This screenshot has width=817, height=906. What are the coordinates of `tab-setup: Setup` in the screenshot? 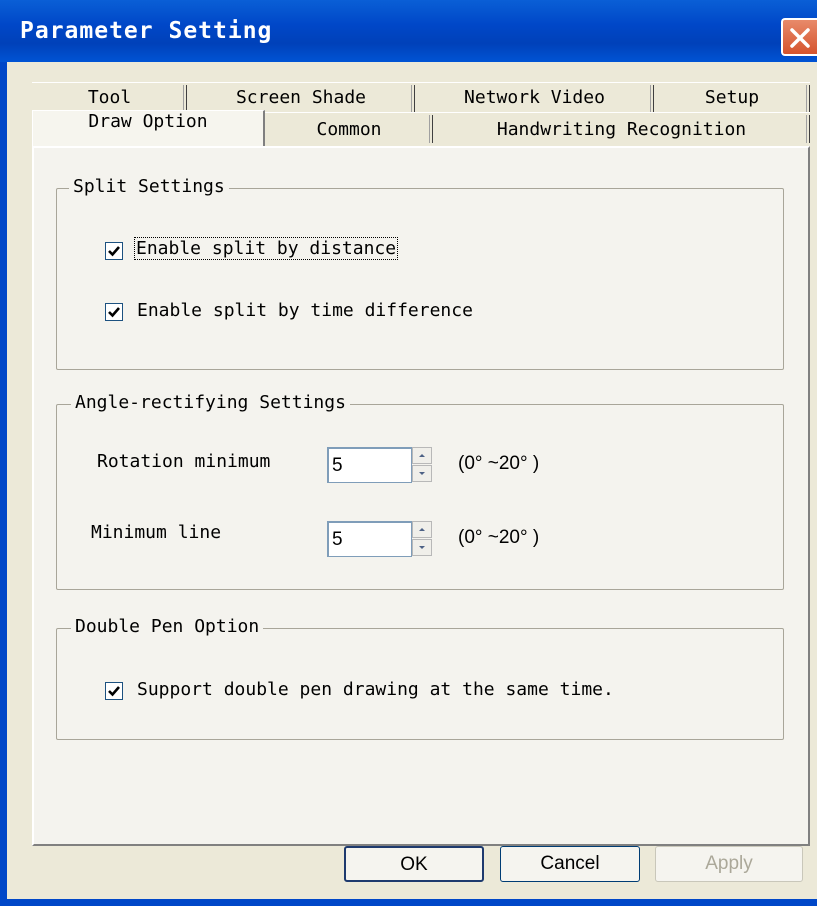 It's located at (732, 97).